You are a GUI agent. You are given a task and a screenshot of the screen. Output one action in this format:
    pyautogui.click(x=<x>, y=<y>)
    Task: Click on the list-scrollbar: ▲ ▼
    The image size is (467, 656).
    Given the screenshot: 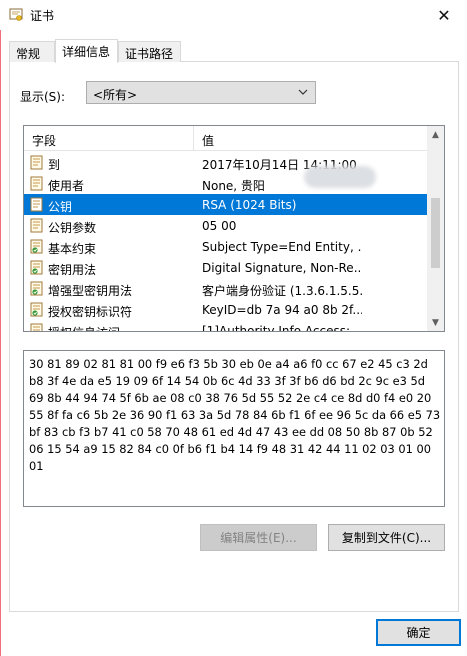 What is the action you would take?
    pyautogui.click(x=435, y=228)
    